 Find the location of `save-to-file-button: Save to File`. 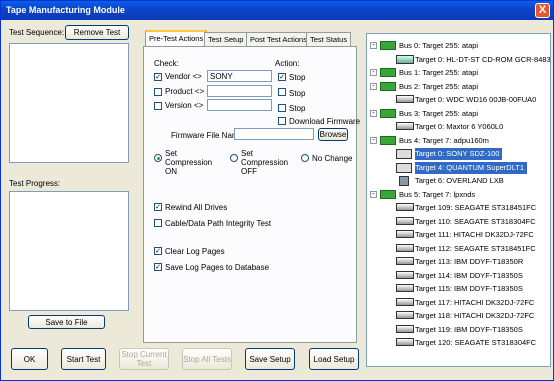

save-to-file-button: Save to File is located at coordinates (66, 322).